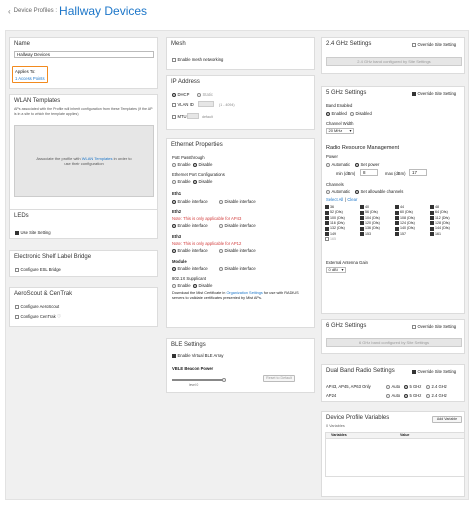 The width and height of the screenshot is (474, 506). Describe the element at coordinates (221, 201) in the screenshot. I see `eth1-disable-radio` at that location.